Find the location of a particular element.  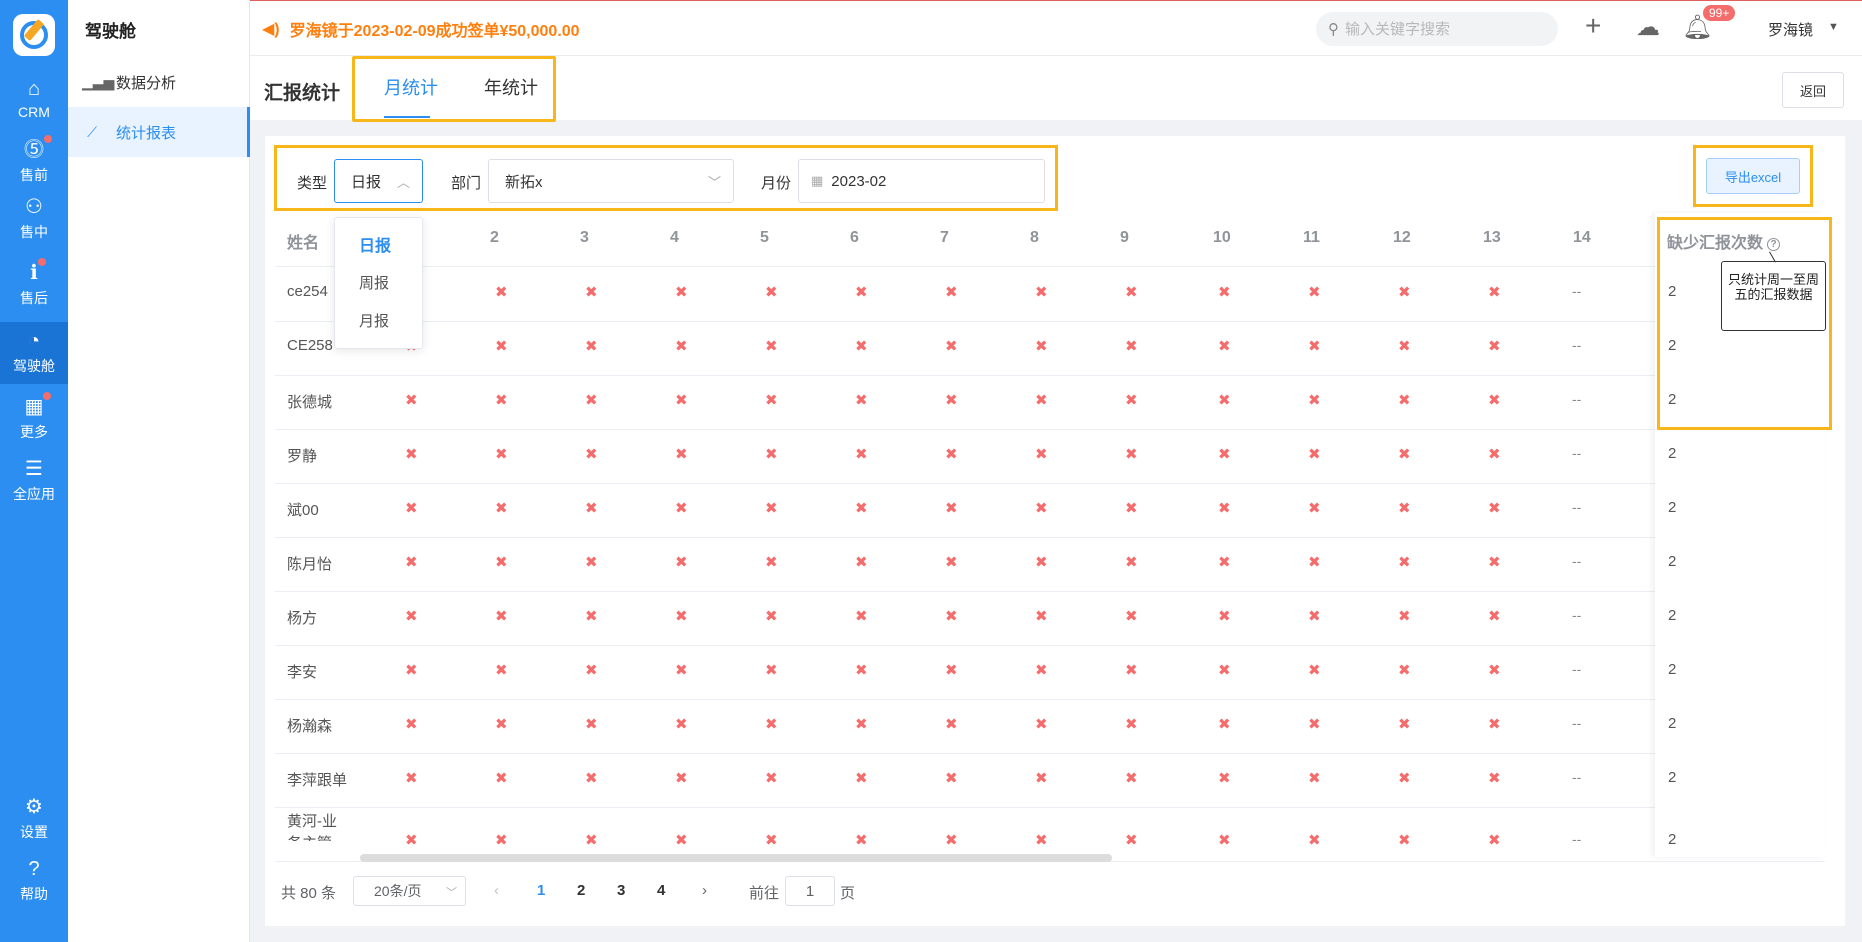

column-header-day: 2 is located at coordinates (494, 237).